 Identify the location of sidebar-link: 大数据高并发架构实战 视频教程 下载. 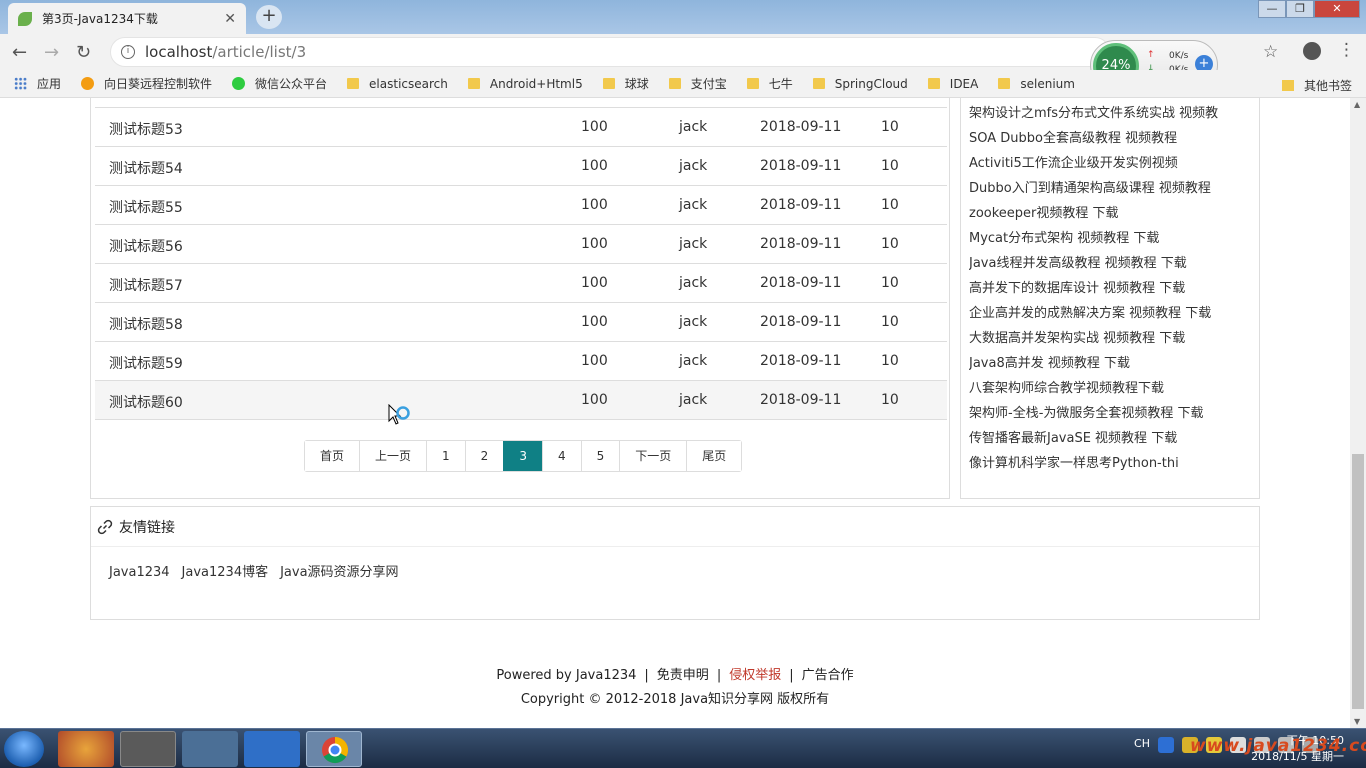
(1109, 338).